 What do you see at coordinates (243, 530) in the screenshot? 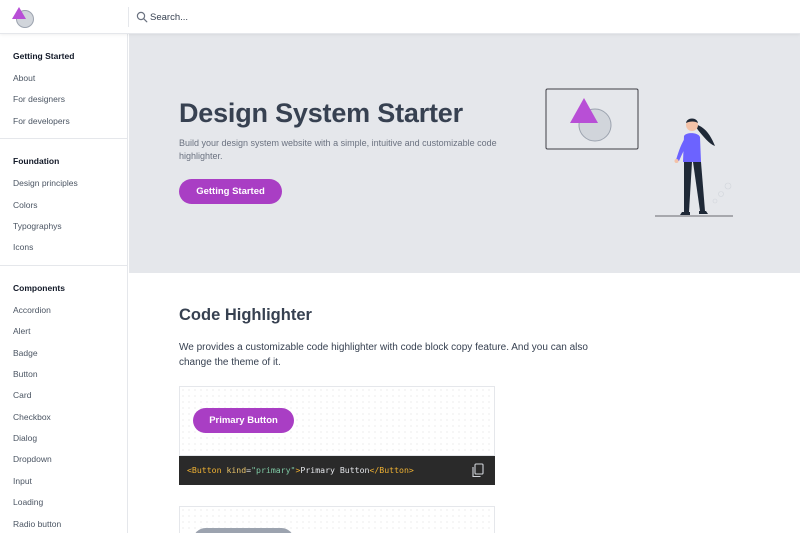
I see `secondary-button` at bounding box center [243, 530].